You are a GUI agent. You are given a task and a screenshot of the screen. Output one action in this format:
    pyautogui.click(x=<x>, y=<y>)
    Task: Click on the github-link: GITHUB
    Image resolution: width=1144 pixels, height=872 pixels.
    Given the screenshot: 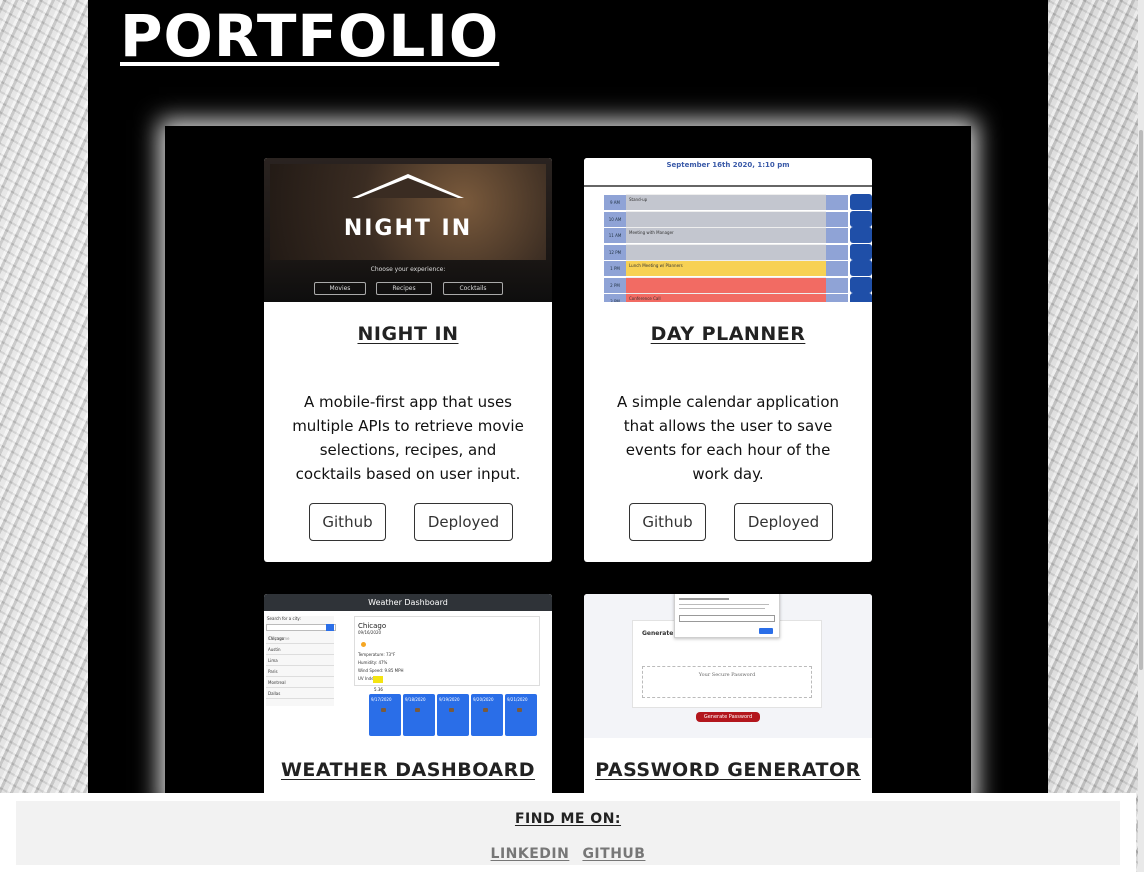 What is the action you would take?
    pyautogui.click(x=613, y=854)
    